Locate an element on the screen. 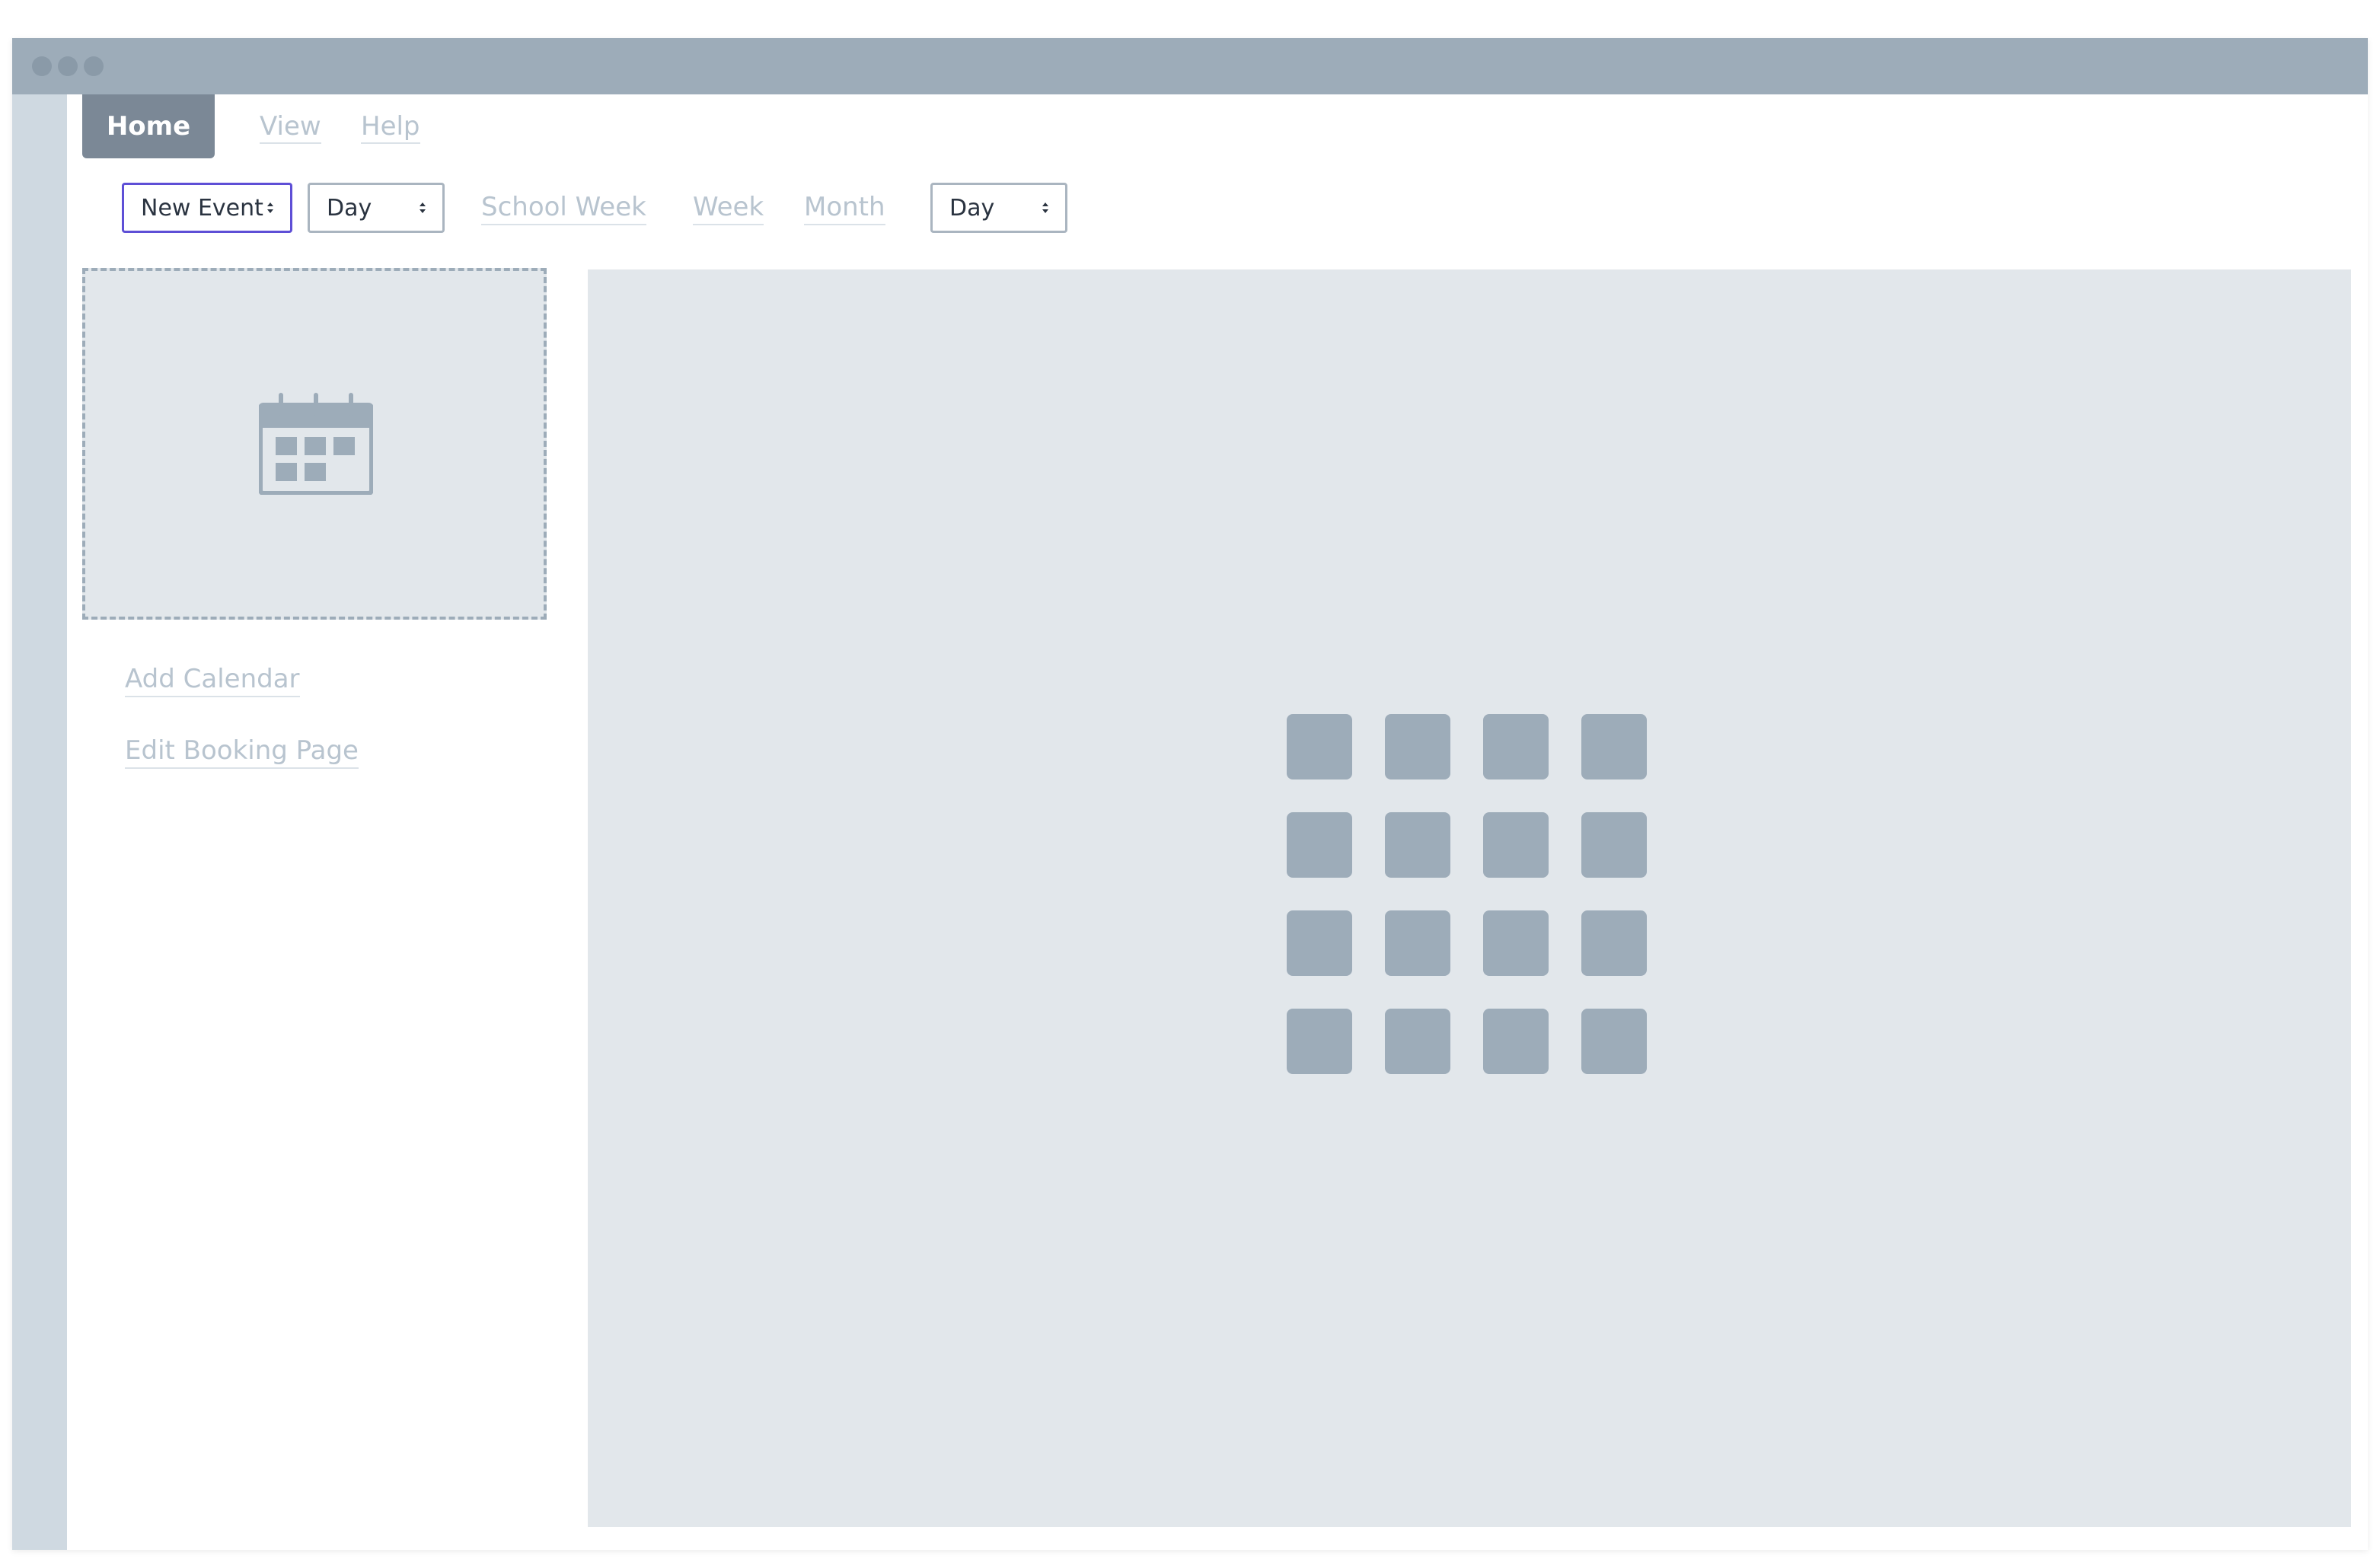 Image resolution: width=2380 pixels, height=1559 pixels. grid-icon is located at coordinates (1468, 895).